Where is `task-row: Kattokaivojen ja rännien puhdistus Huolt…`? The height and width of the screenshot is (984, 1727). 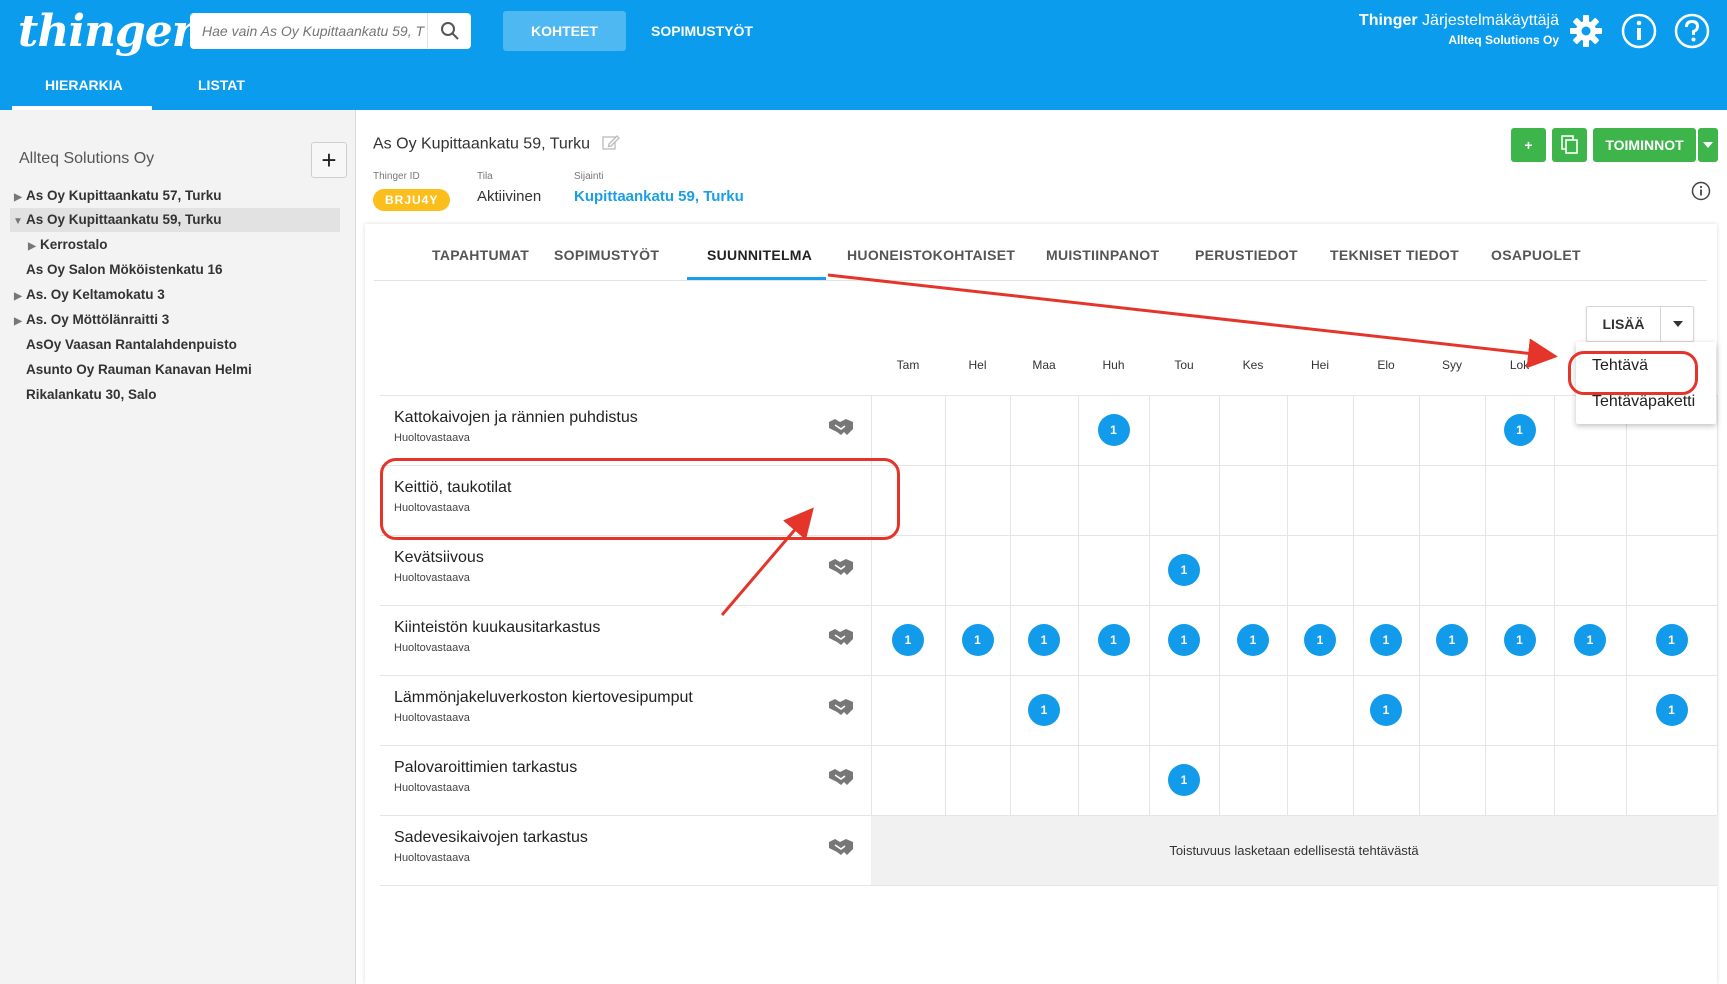
task-row: Kattokaivojen ja rännien puhdistus Huolt… is located at coordinates (620, 430).